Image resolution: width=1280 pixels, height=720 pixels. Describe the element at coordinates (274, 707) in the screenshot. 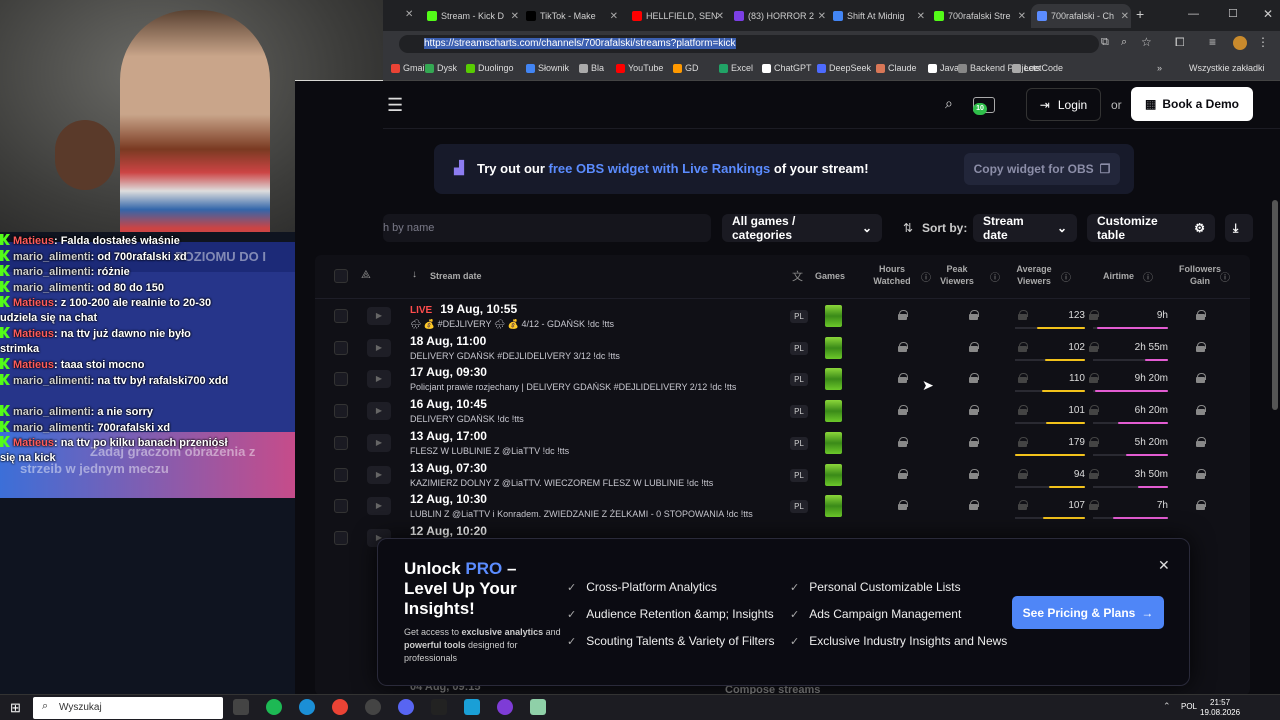

I see `spotify-icon` at that location.